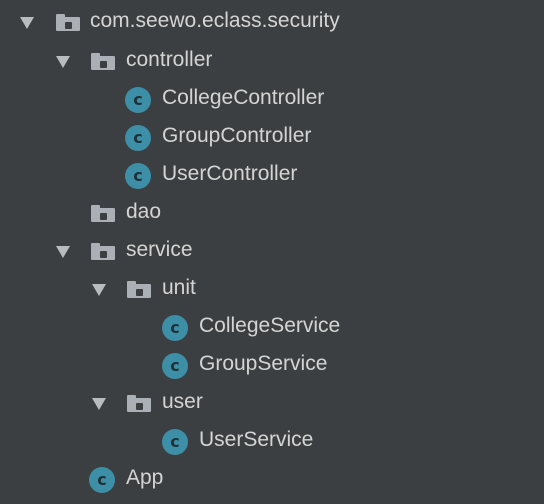 The image size is (544, 504). What do you see at coordinates (179, 287) in the screenshot?
I see `tree-node-label: unit` at bounding box center [179, 287].